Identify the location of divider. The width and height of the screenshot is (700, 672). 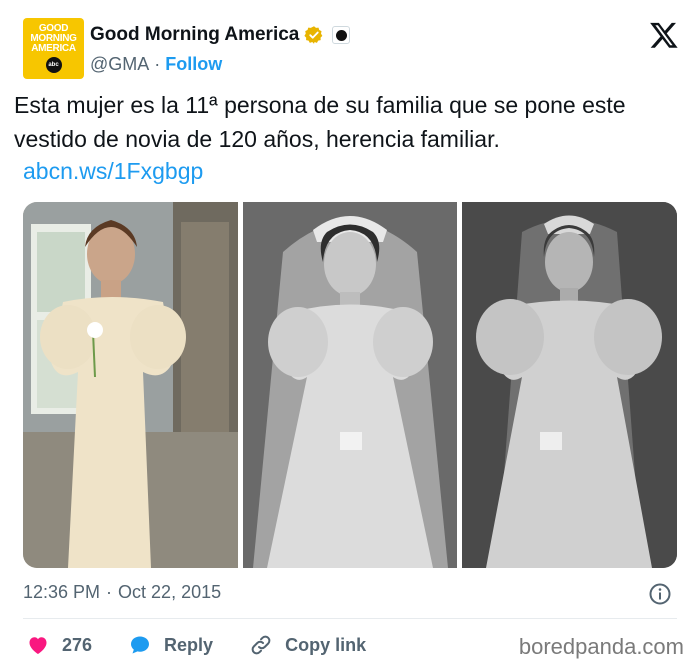
(350, 618).